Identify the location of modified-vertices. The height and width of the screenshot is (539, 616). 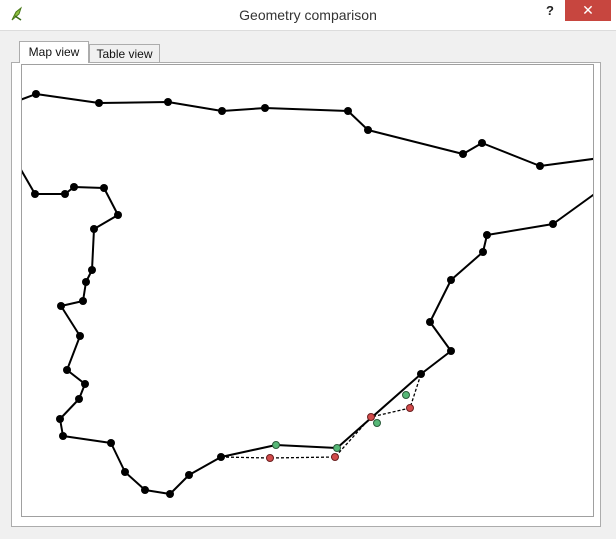
(340, 433).